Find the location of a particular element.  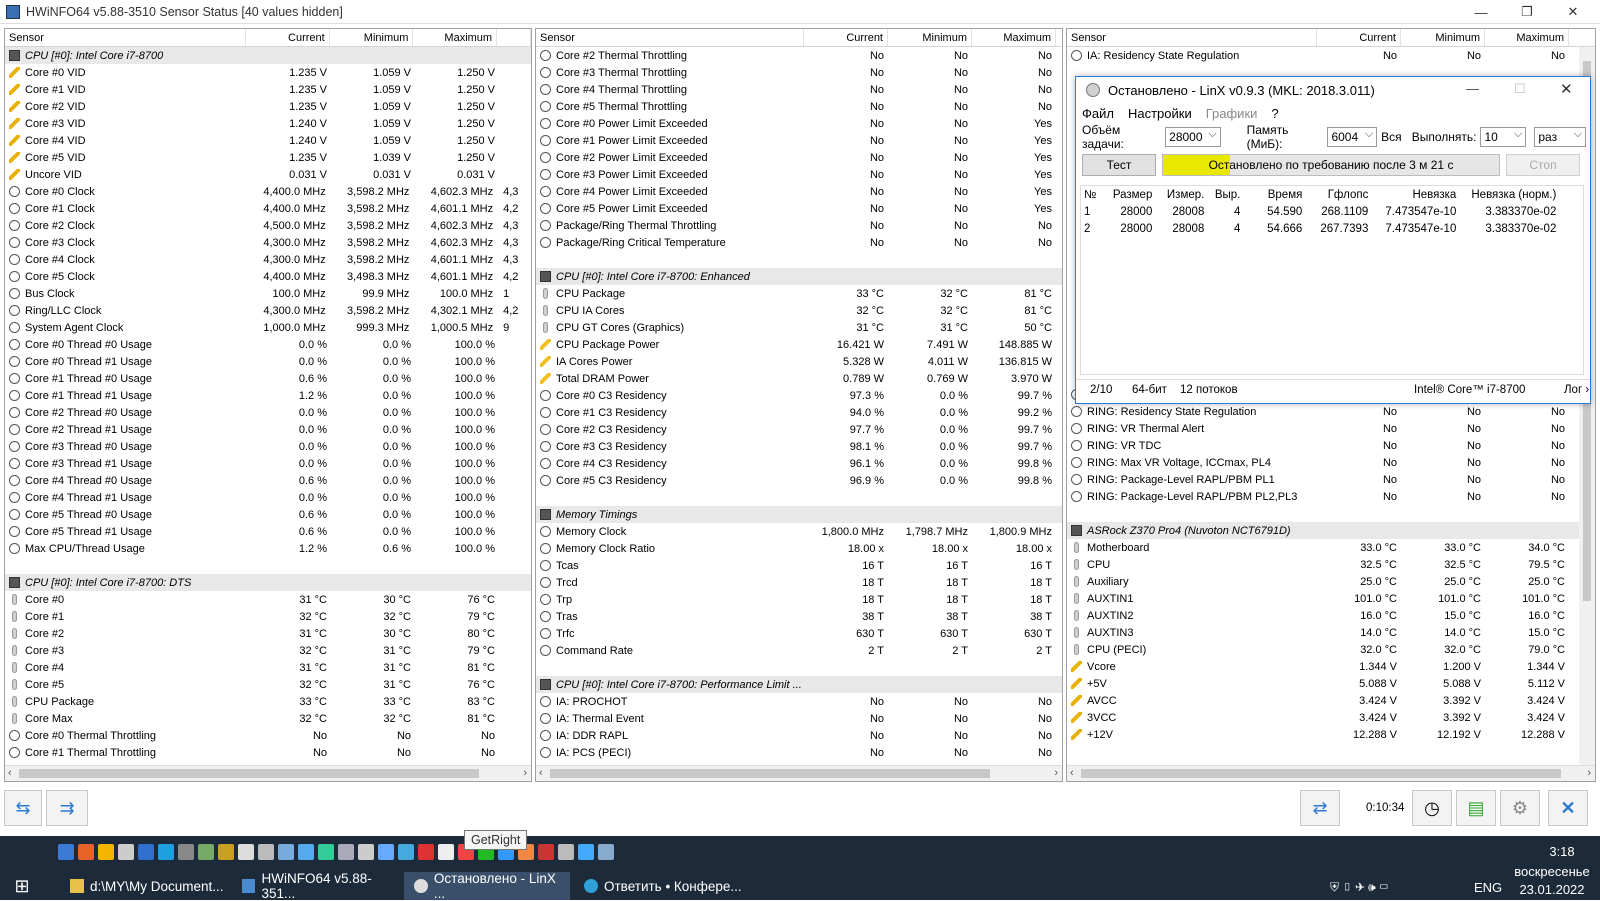

settings-gear-icon: ⚙ is located at coordinates (1520, 808).